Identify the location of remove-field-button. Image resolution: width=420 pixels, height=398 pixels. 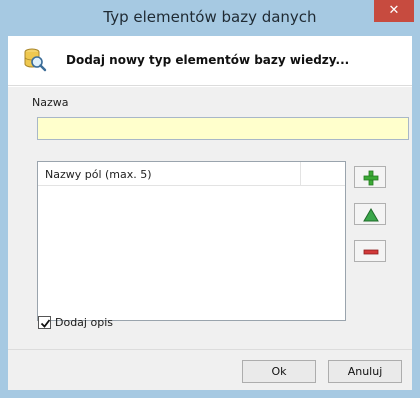
(370, 251).